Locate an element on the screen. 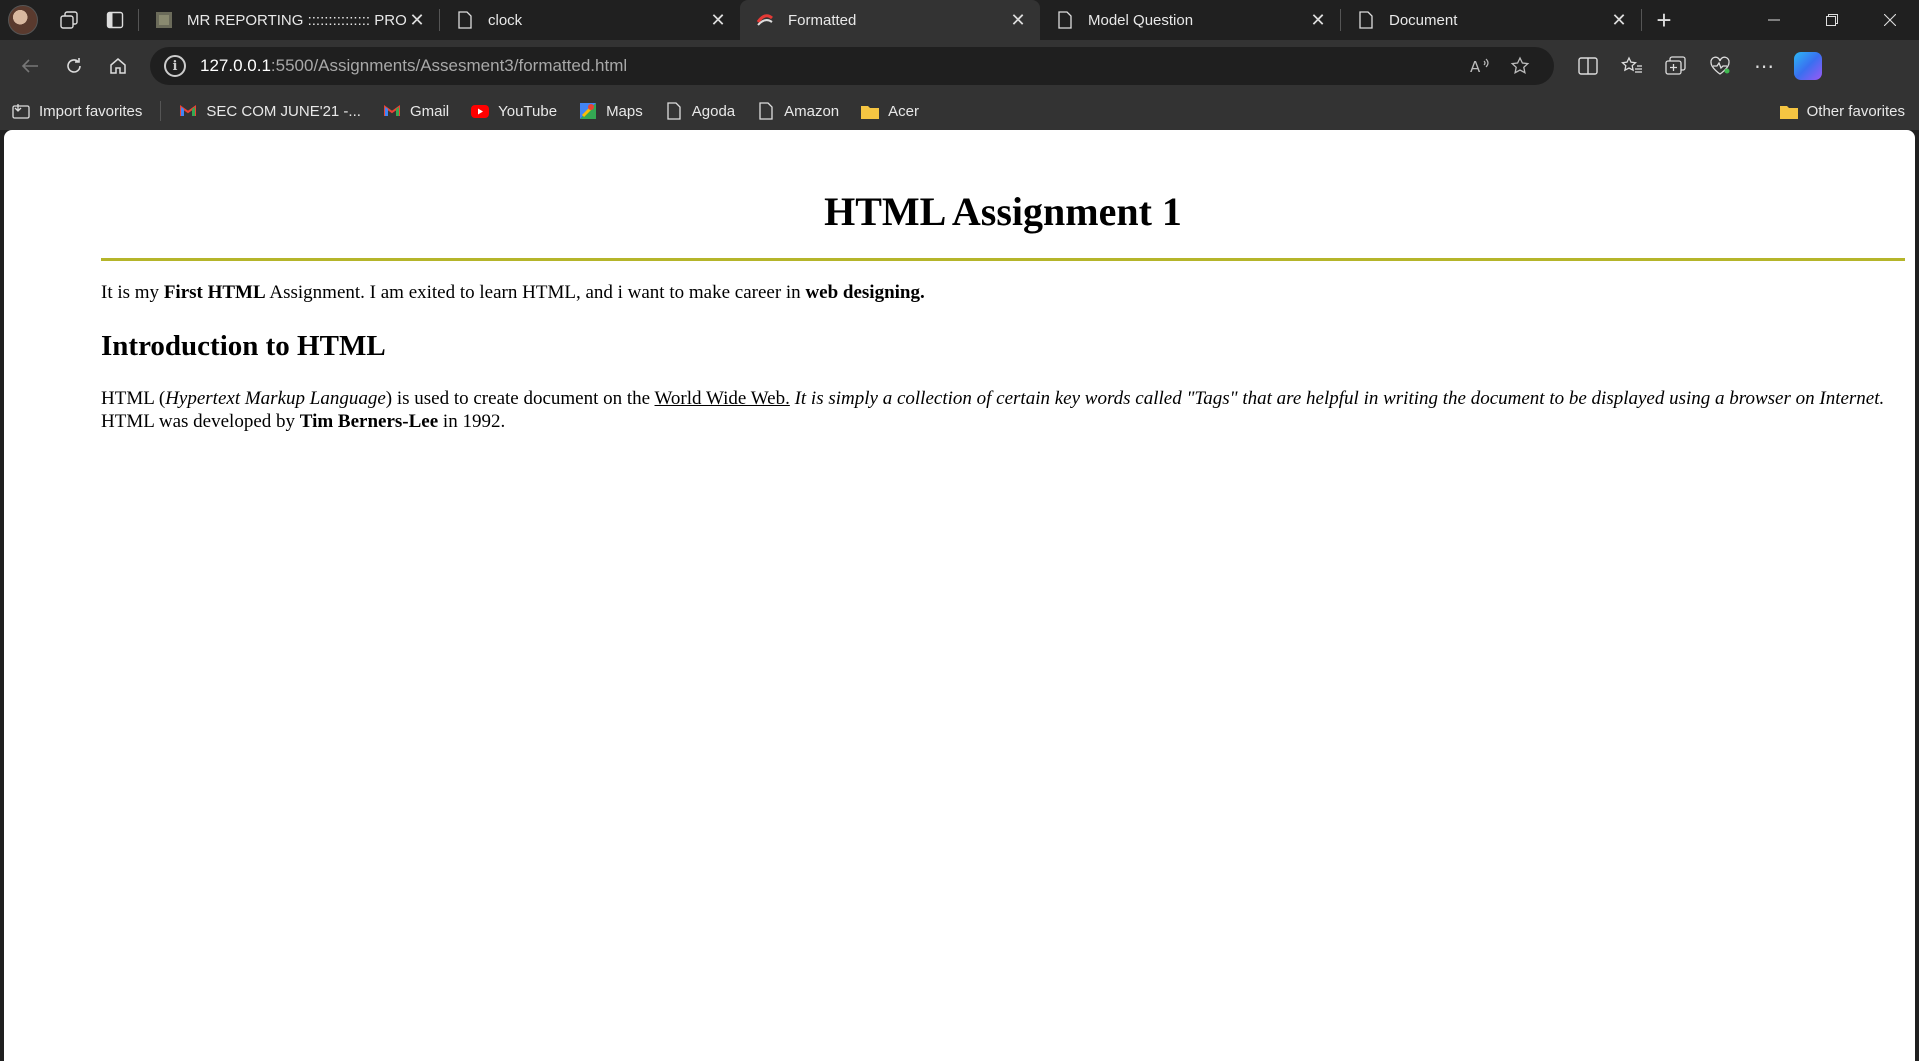 This screenshot has width=1919, height=1061. profile-avatar is located at coordinates (23, 20).